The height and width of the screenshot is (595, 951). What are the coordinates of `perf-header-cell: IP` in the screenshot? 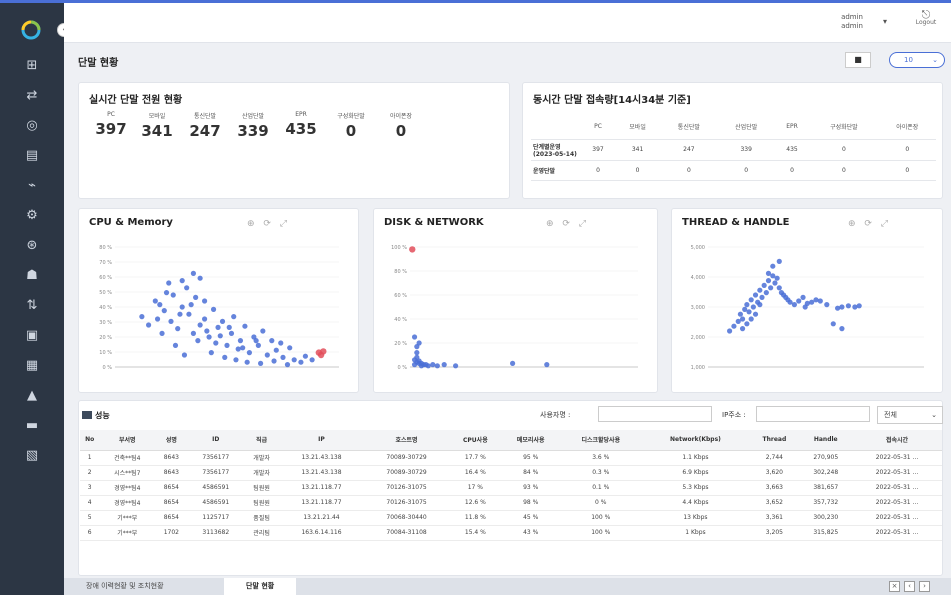 It's located at (321, 440).